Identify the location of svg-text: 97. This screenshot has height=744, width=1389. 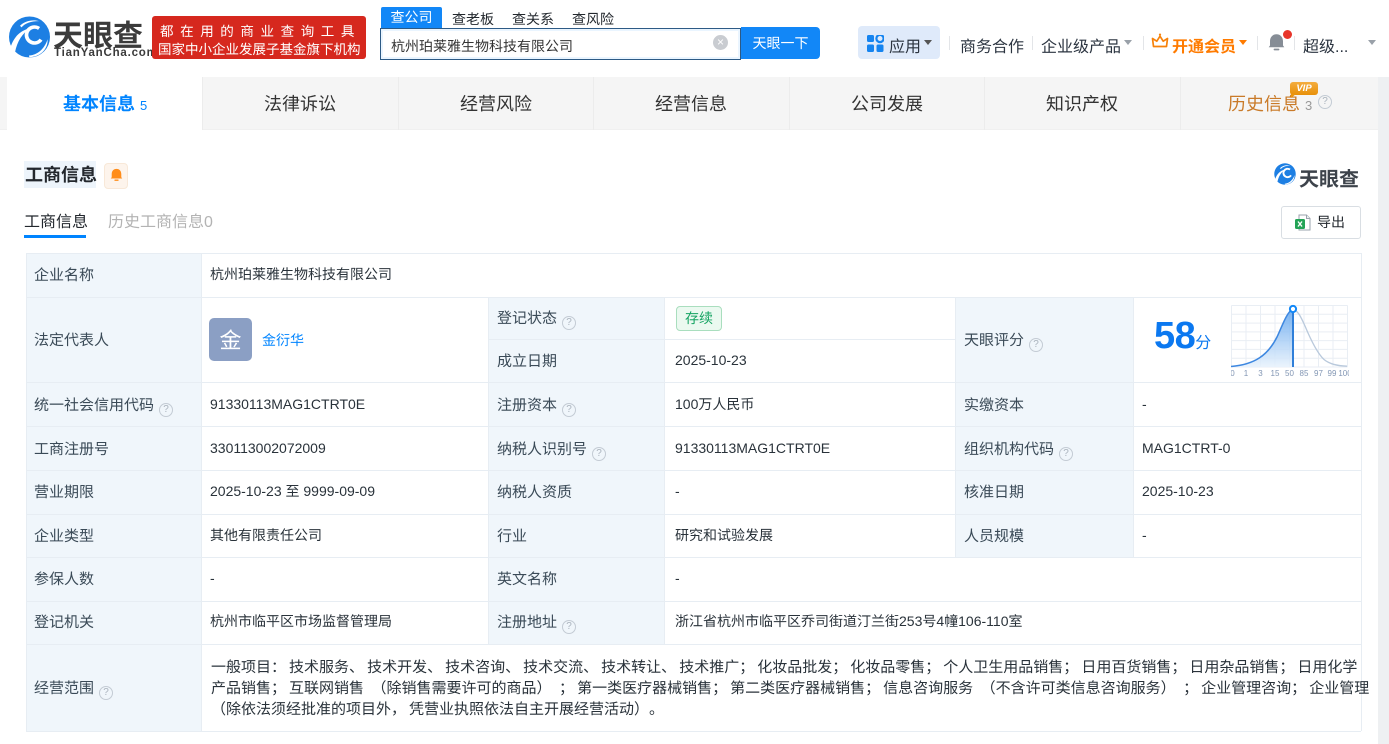
(1318, 373).